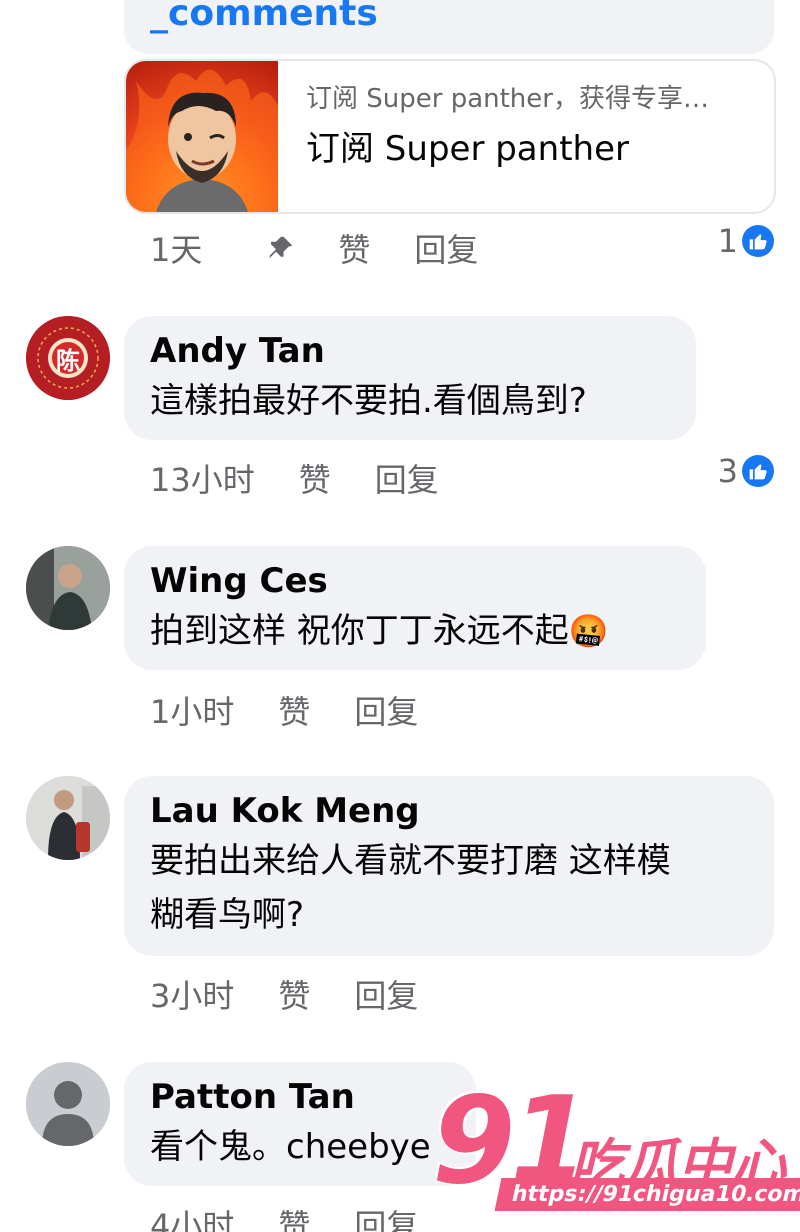  I want to click on comment-link: _comments, so click(264, 18).